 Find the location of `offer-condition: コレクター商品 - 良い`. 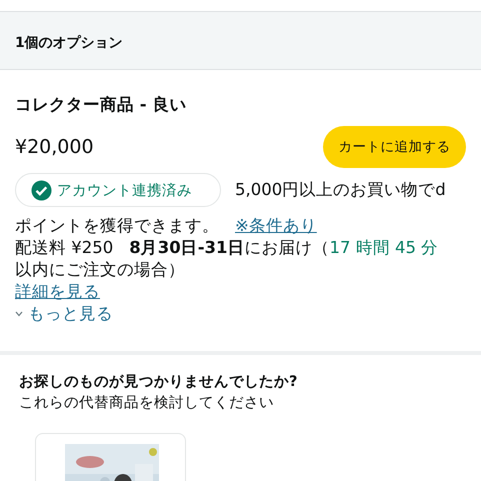

offer-condition: コレクター商品 - 良い is located at coordinates (100, 105).